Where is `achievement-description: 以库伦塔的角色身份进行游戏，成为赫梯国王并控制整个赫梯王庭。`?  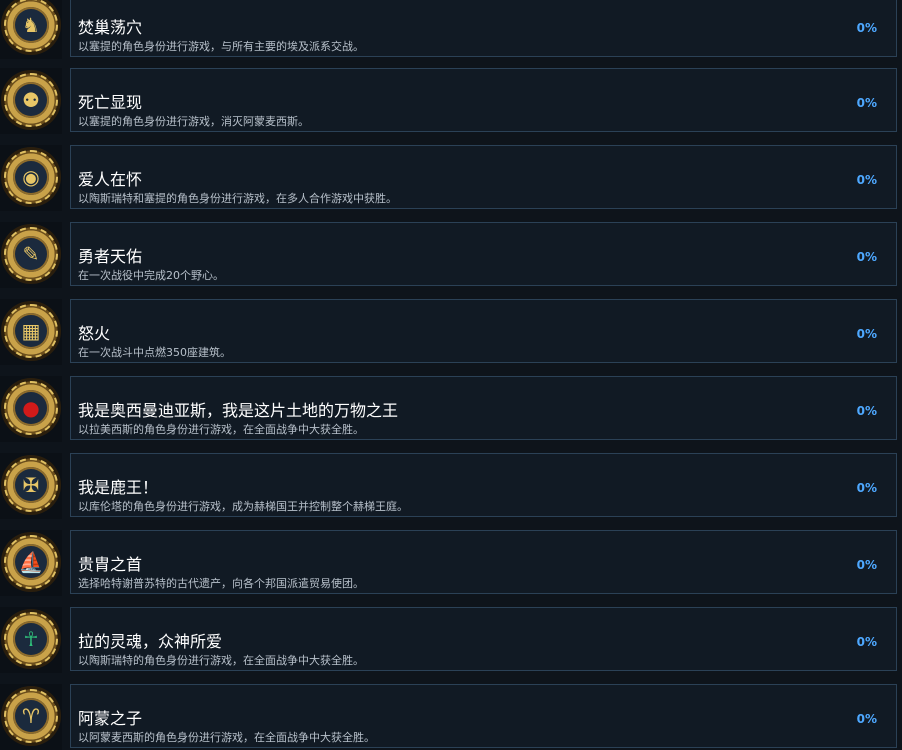 achievement-description: 以库伦塔的角色身份进行游戏，成为赫梯国王并控制整个赫梯王庭。 is located at coordinates (243, 506).